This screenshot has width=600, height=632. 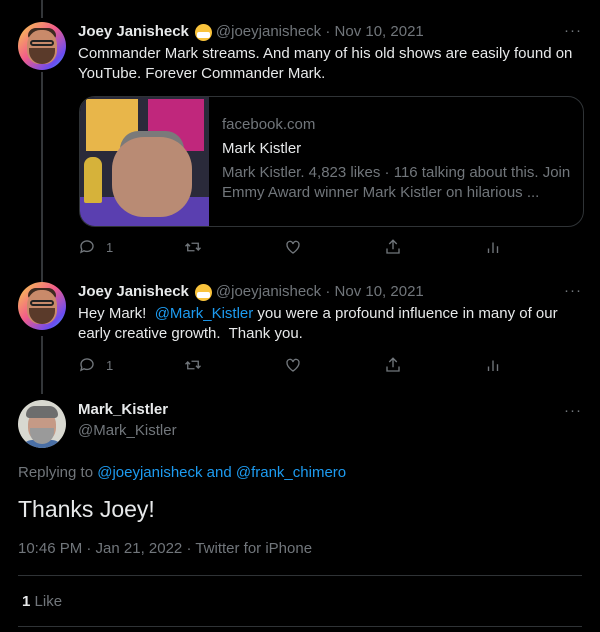 I want to click on author-name: Mark_Kistler, so click(x=123, y=410).